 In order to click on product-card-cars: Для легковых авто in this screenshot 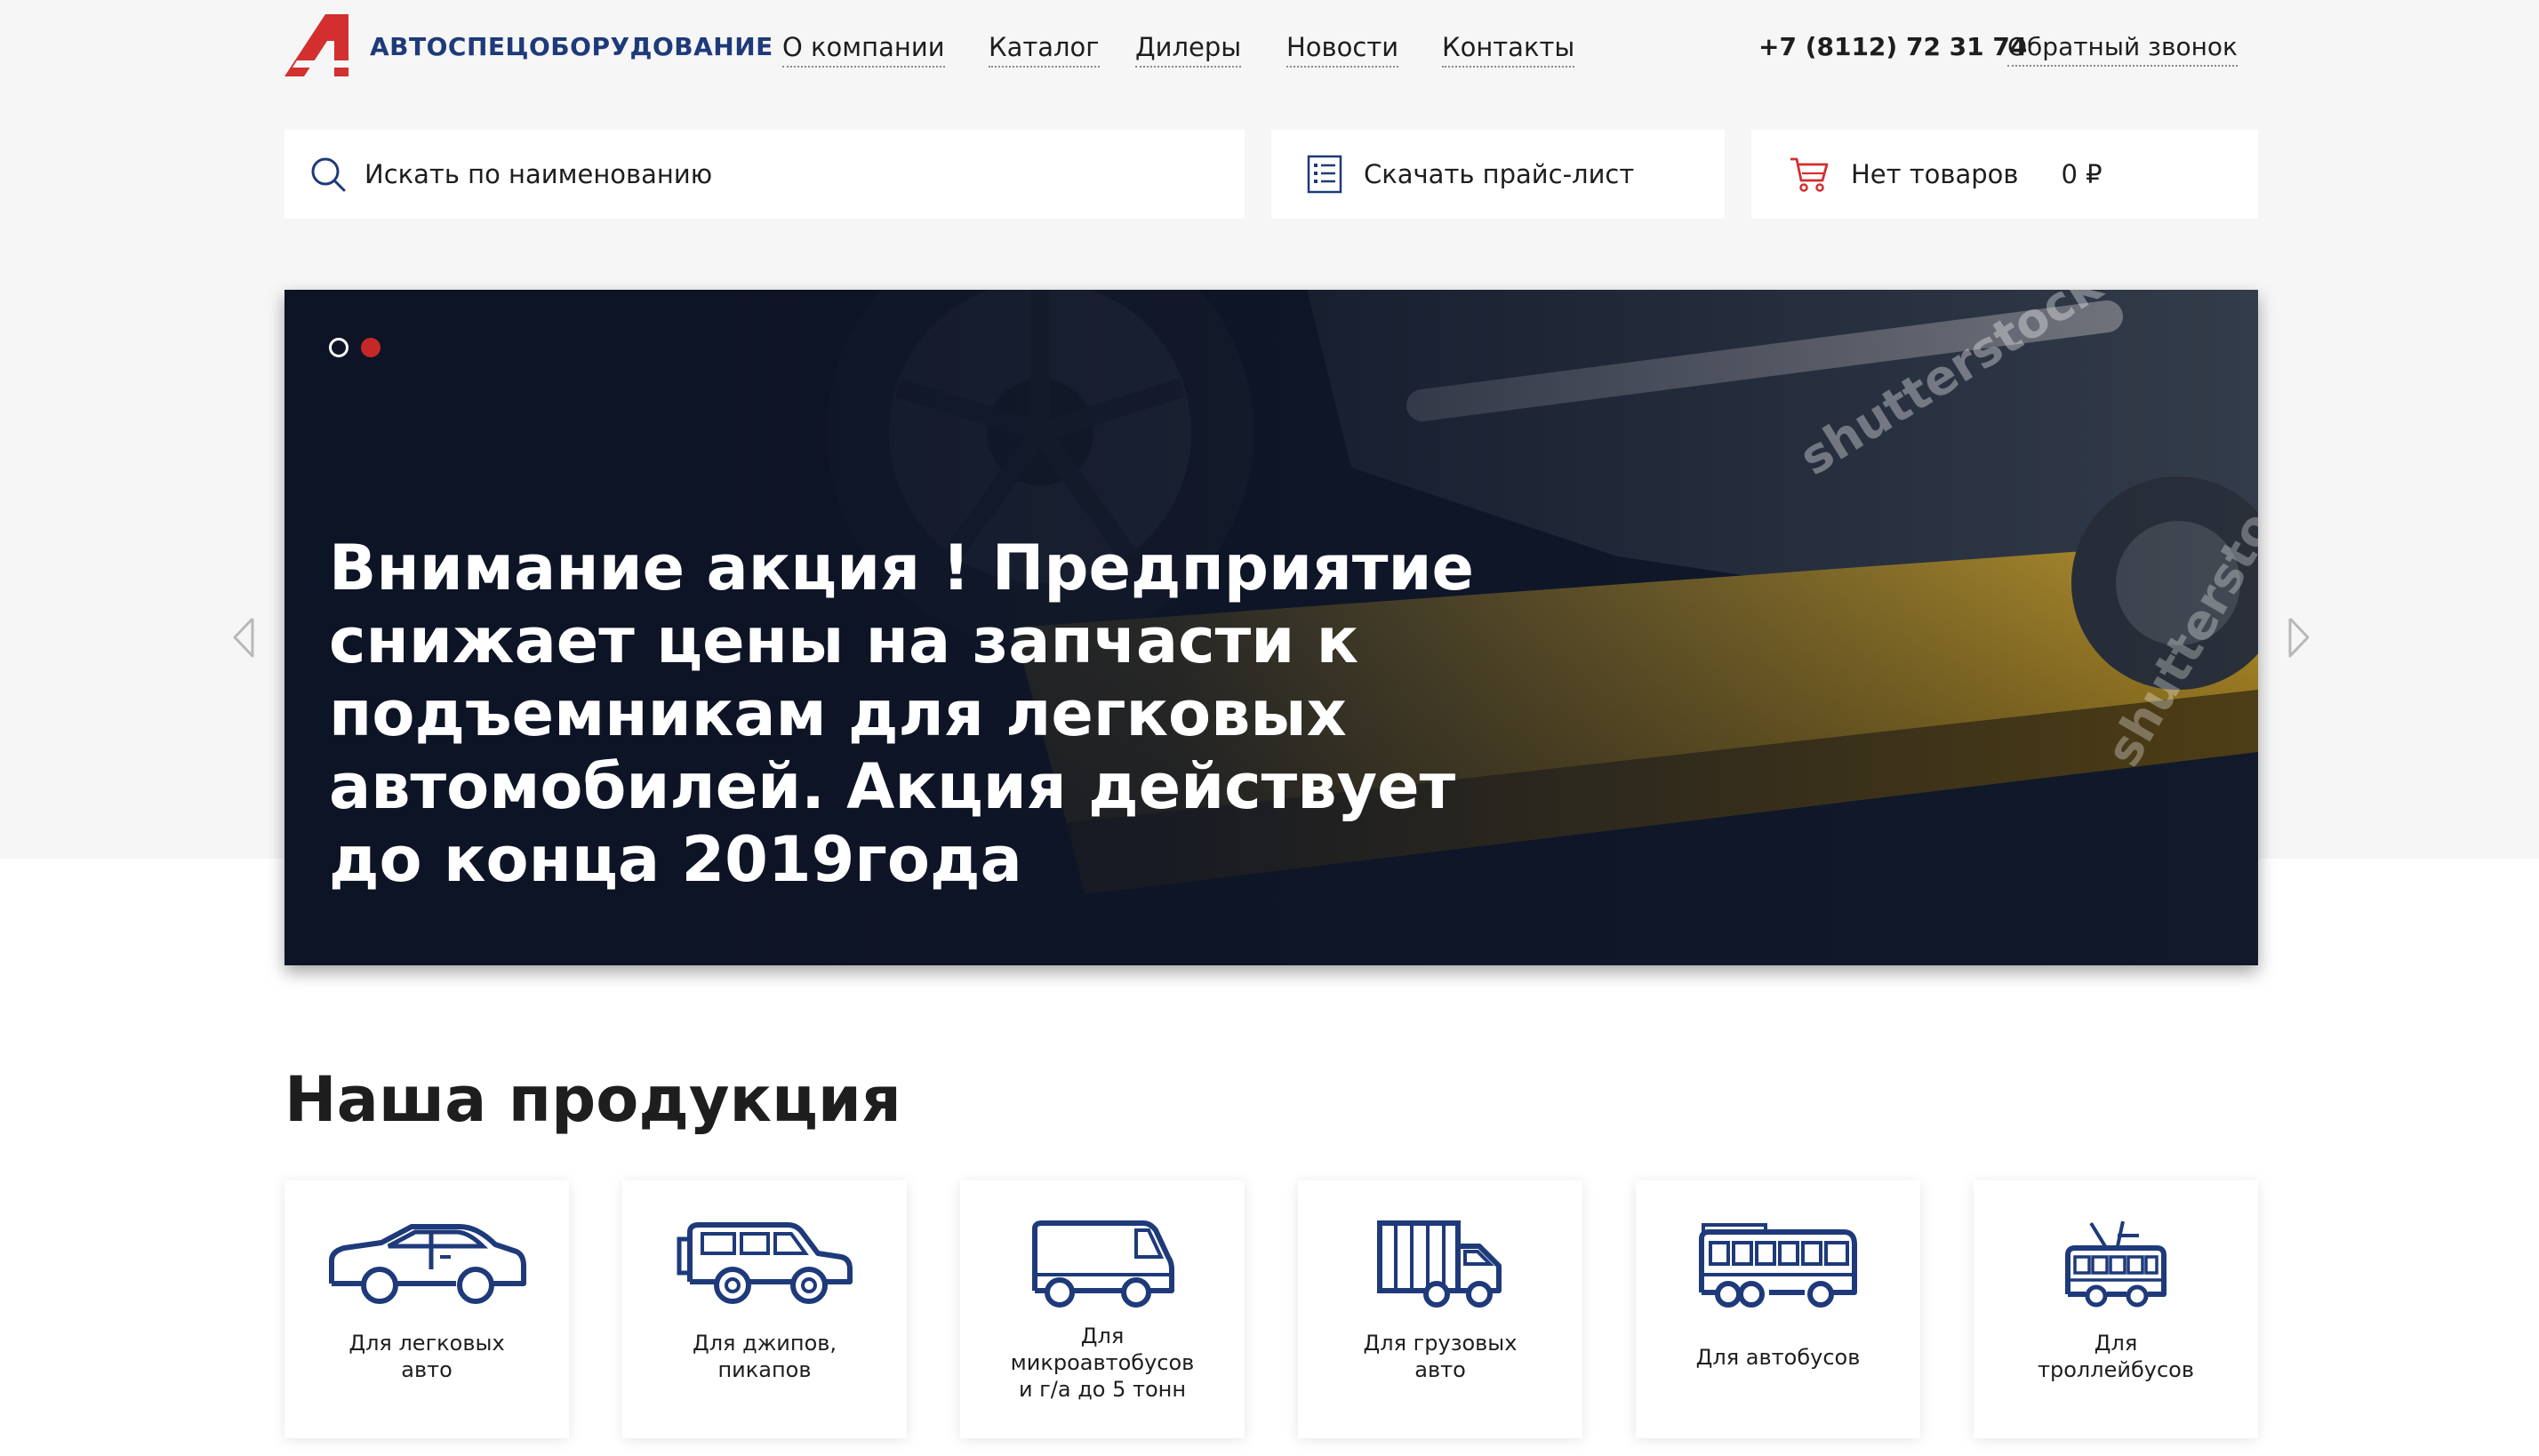, I will do `click(426, 1309)`.